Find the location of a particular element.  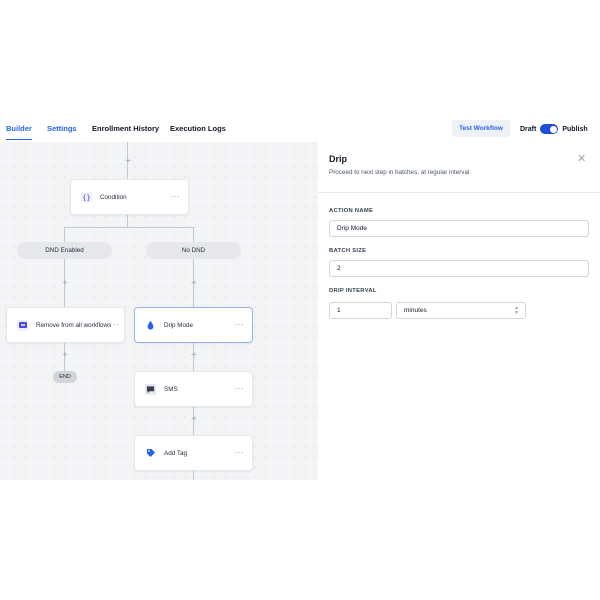

panel-divider is located at coordinates (459, 192).